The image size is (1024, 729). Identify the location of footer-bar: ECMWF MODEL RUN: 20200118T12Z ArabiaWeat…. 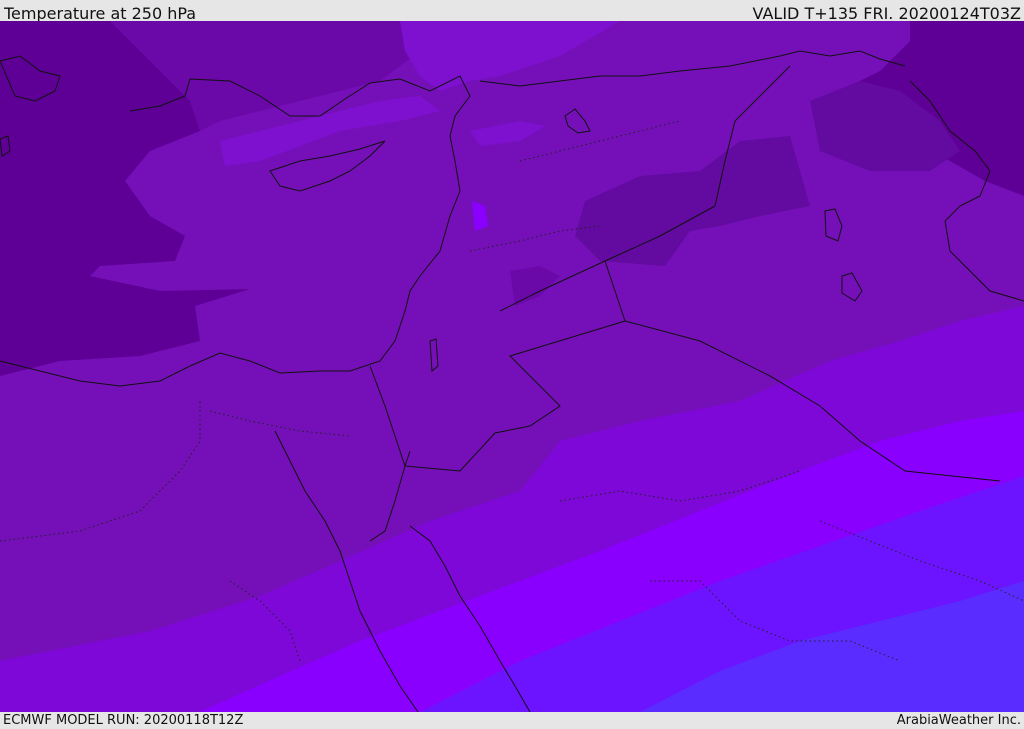
(512, 720).